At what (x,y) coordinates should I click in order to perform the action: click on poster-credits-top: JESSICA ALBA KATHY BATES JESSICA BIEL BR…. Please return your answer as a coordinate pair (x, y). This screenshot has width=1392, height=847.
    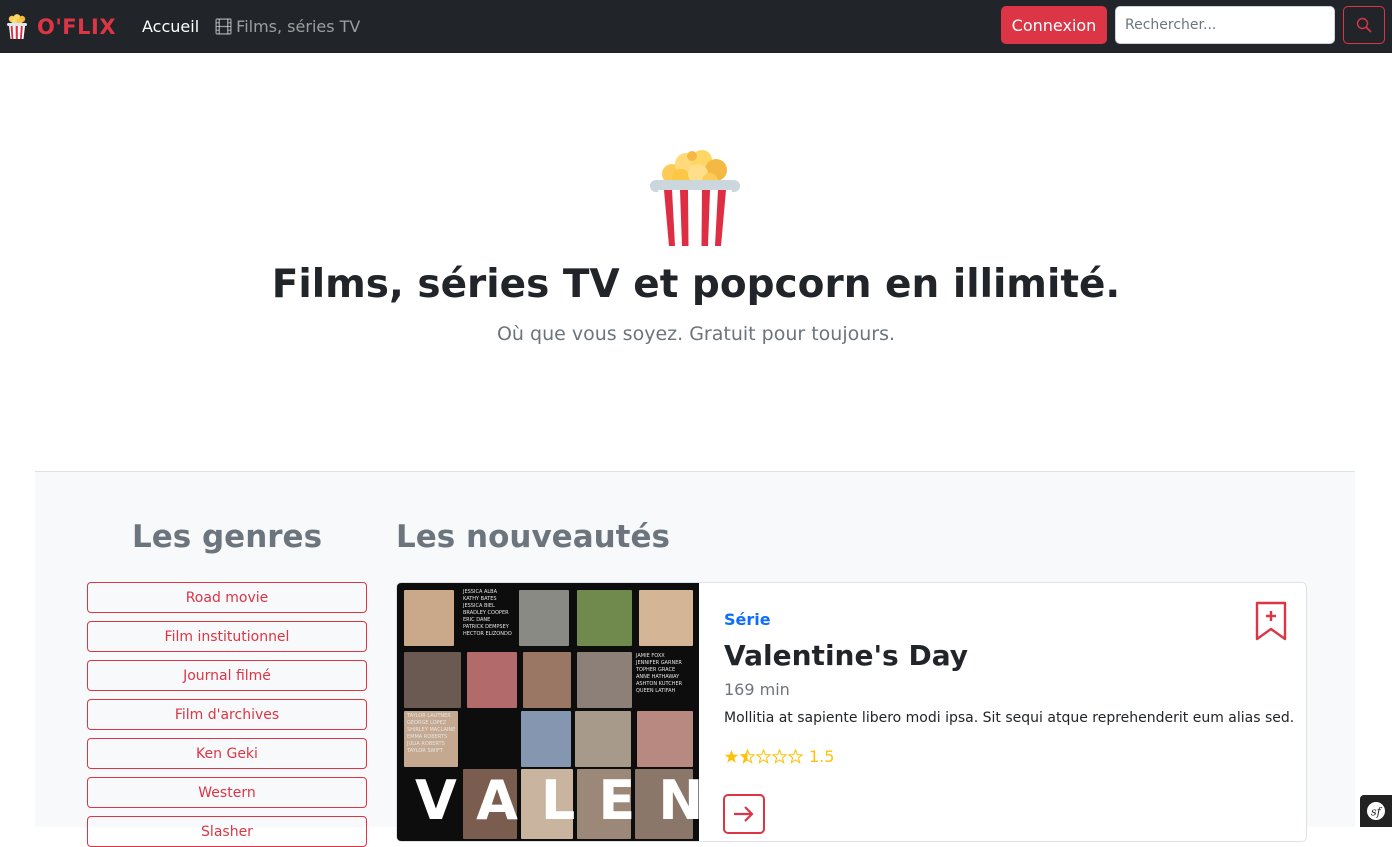
    Looking at the image, I should click on (487, 613).